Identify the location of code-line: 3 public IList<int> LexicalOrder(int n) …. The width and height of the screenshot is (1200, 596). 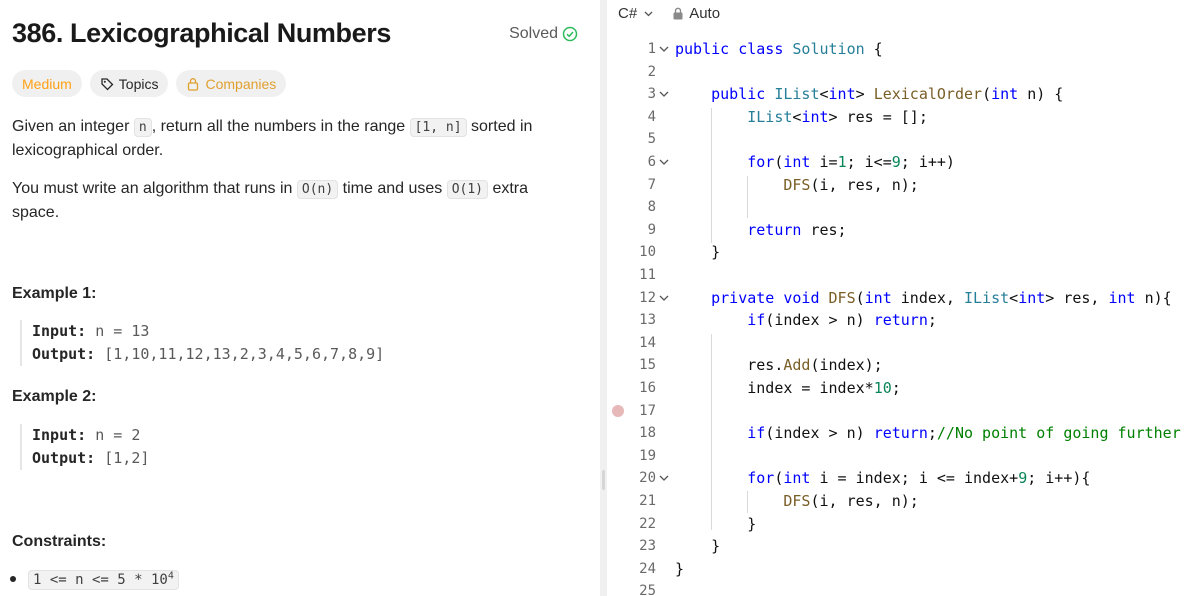
(903, 94).